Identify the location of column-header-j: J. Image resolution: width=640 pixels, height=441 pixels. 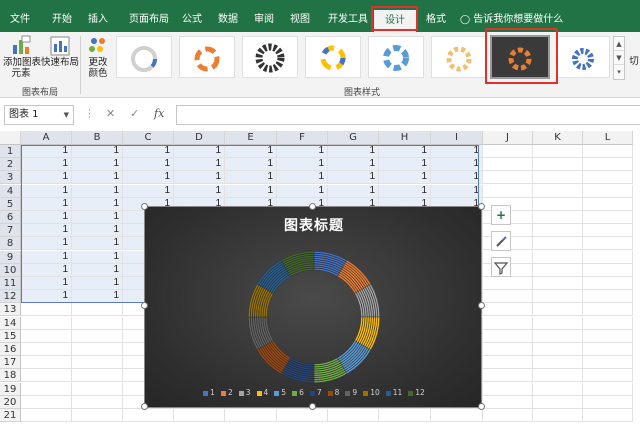
(508, 138).